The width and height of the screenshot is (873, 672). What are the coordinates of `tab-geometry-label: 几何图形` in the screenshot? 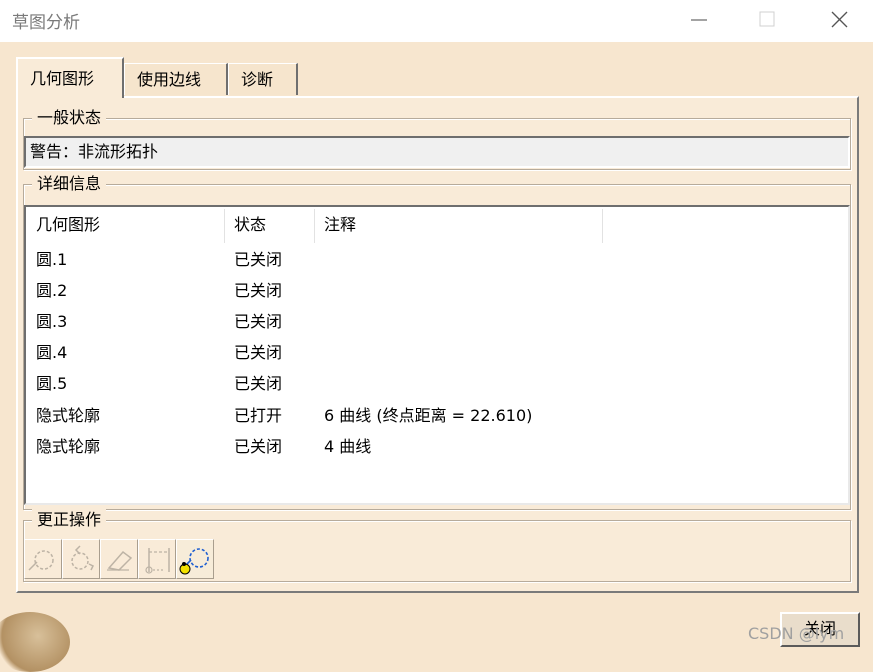 It's located at (62, 78).